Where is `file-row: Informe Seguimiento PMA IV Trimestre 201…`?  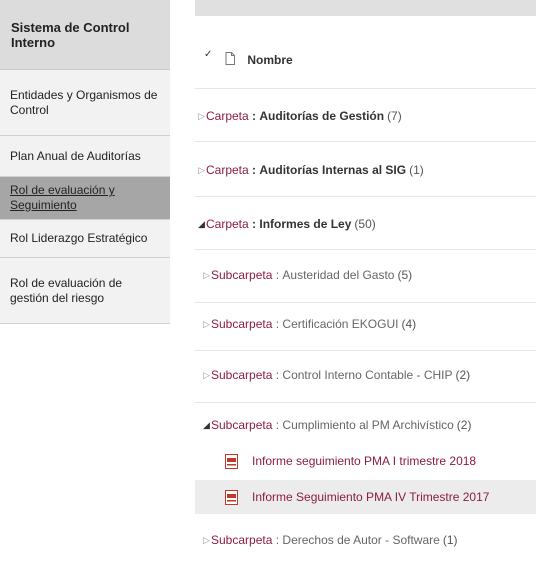 file-row: Informe Seguimiento PMA IV Trimestre 201… is located at coordinates (365, 497).